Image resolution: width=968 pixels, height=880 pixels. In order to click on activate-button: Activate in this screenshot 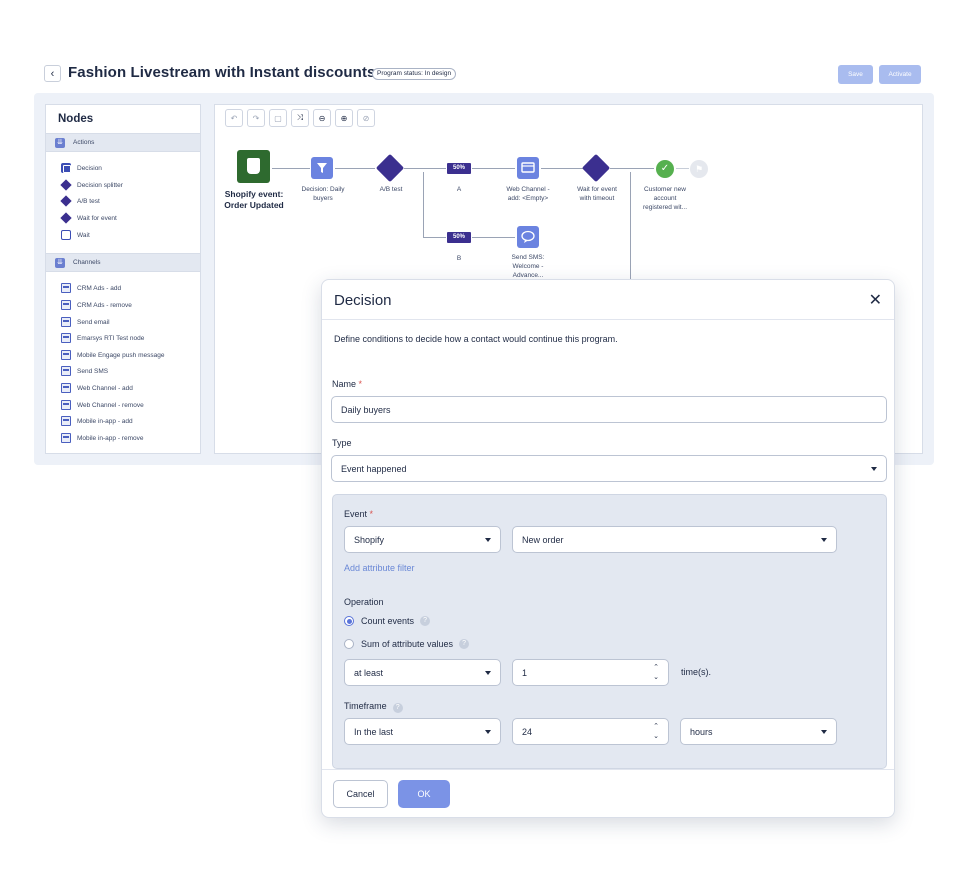, I will do `click(900, 74)`.